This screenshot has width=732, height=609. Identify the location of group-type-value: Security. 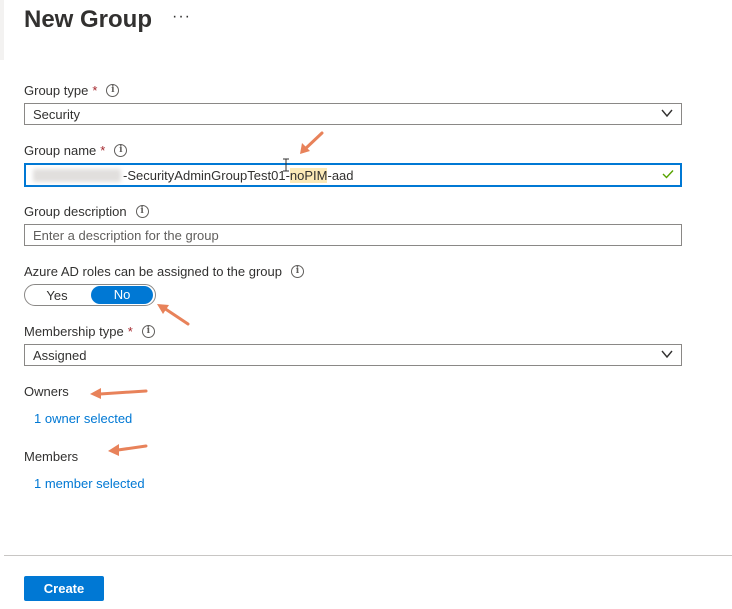
(56, 114).